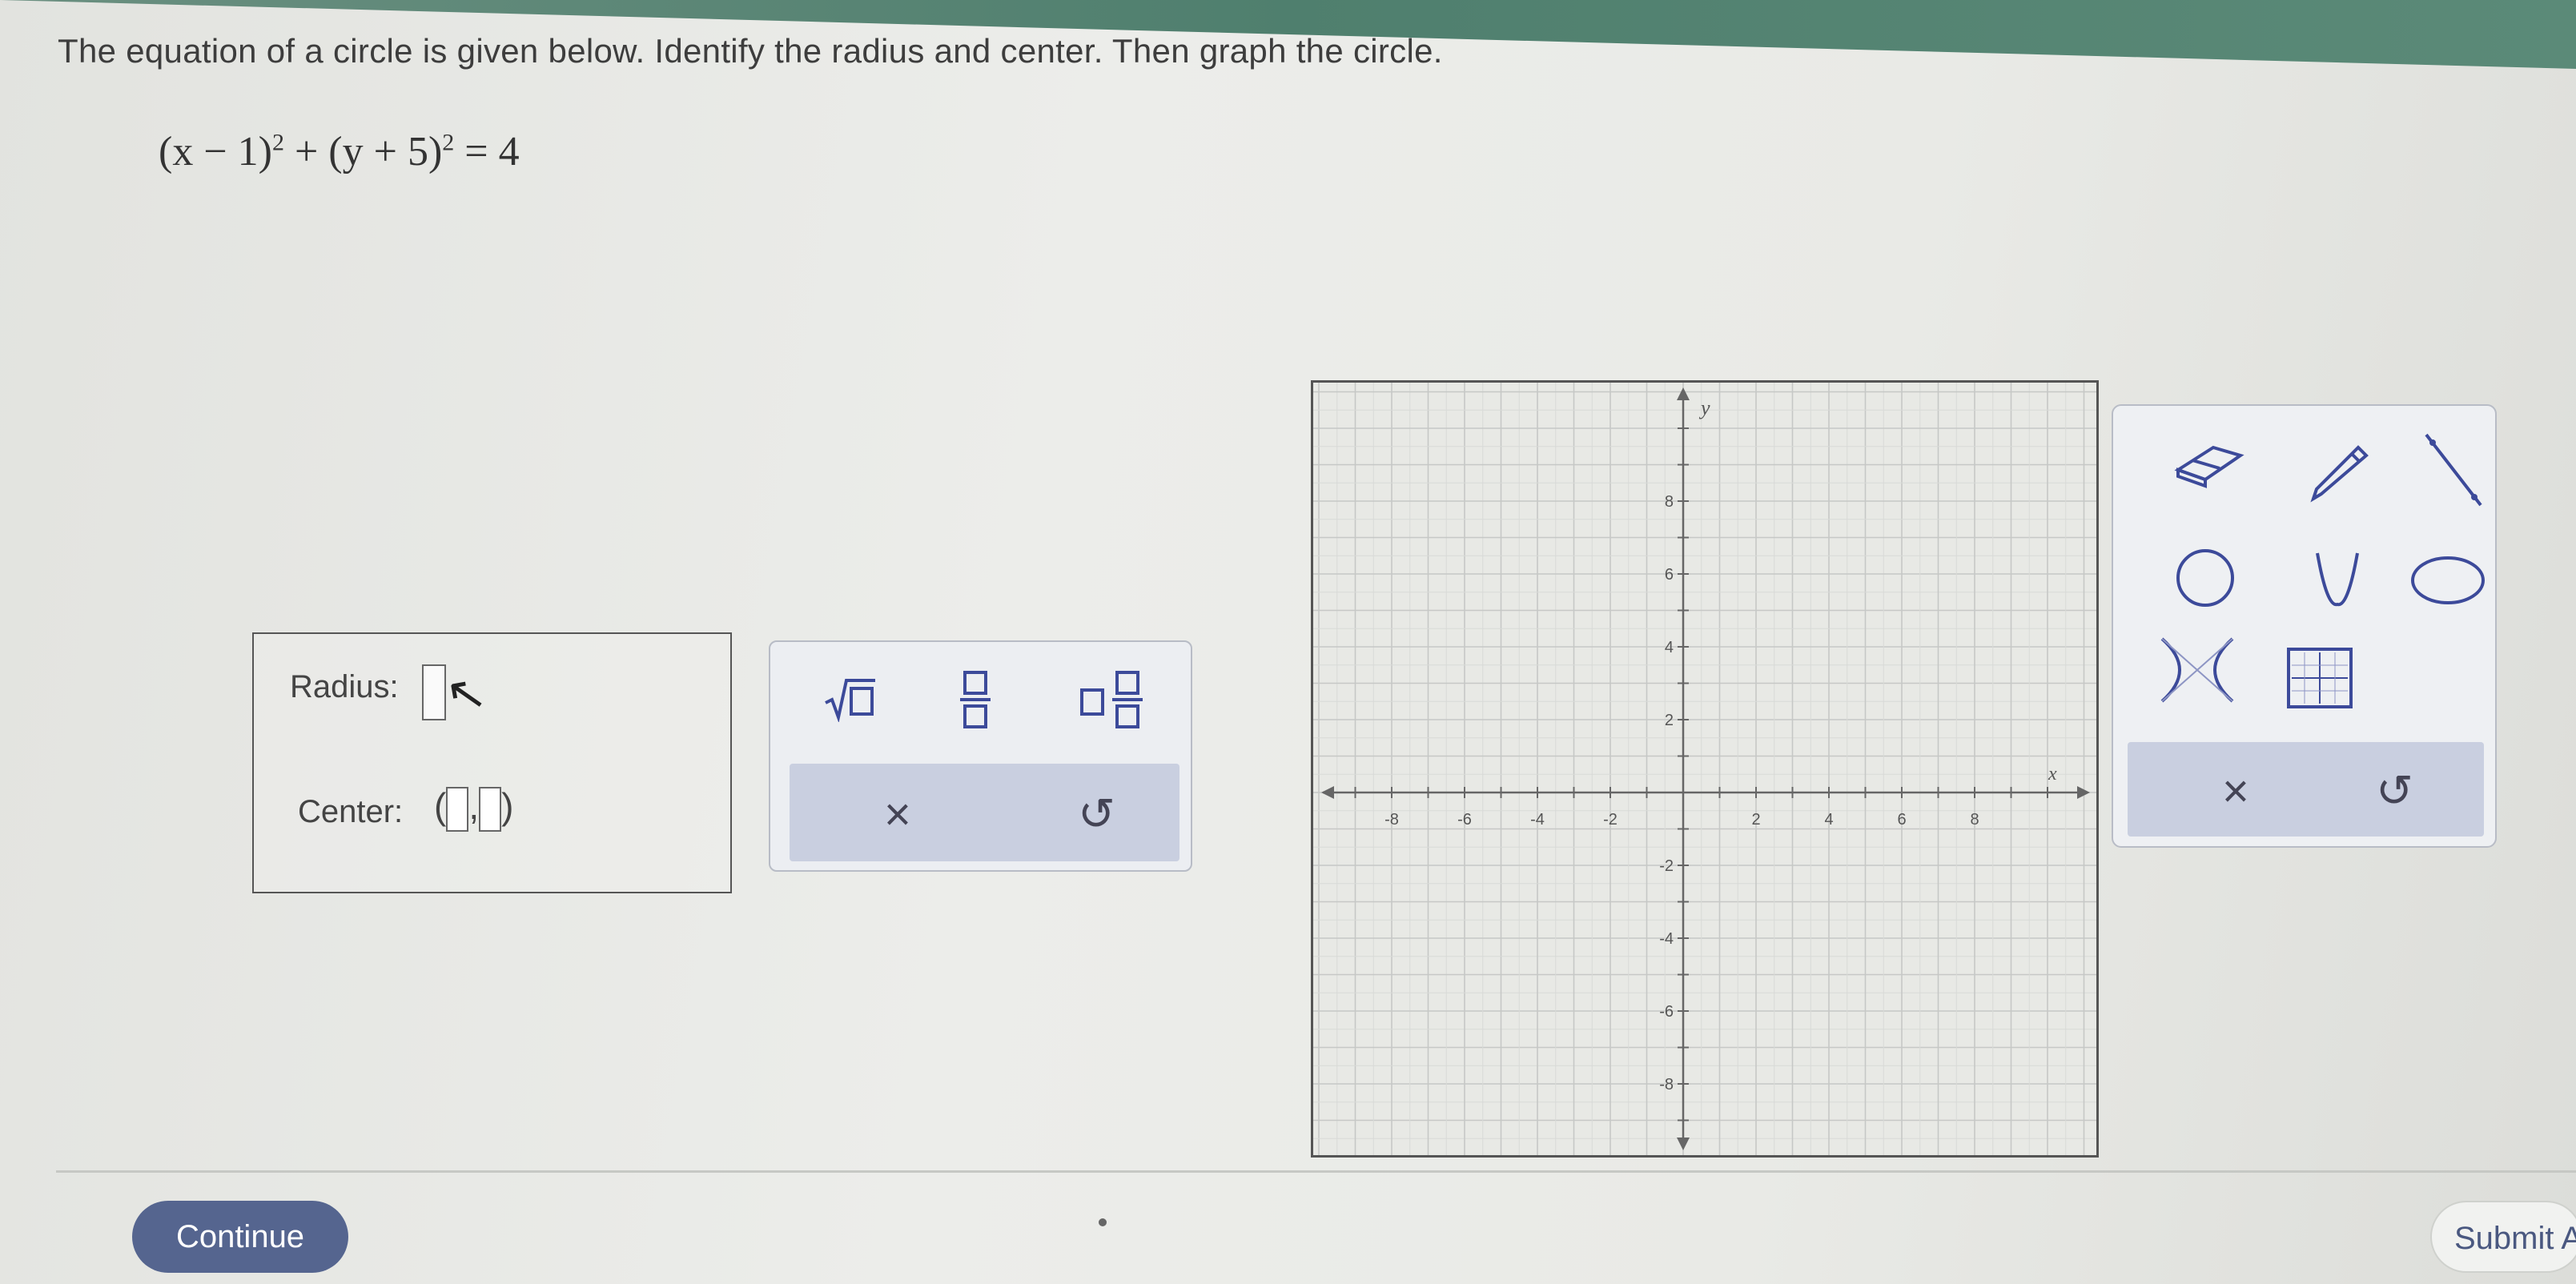  I want to click on undo-graph-button: ↺, so click(2394, 790).